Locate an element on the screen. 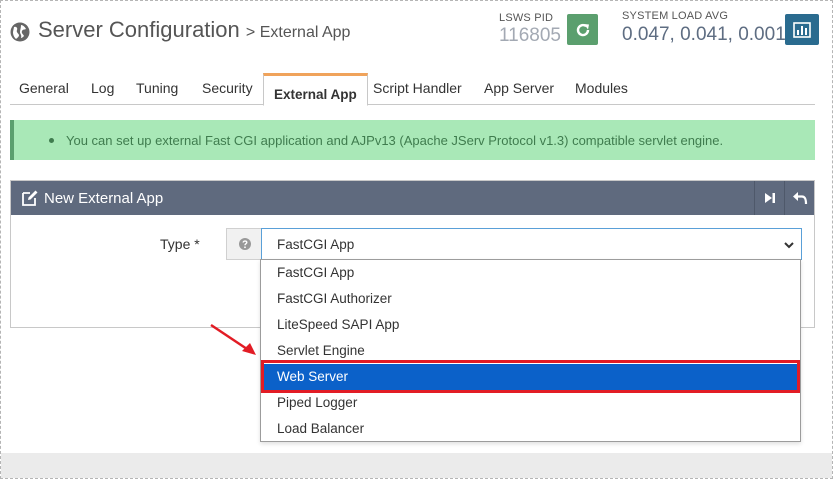  footer-band is located at coordinates (416, 465).